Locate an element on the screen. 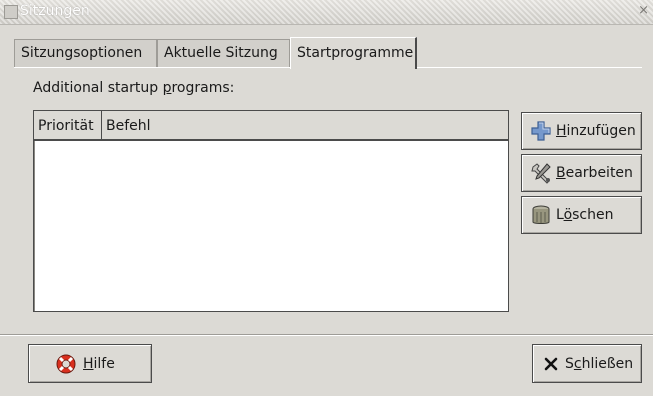 The height and width of the screenshot is (396, 653). delete-button-label: Löschen is located at coordinates (585, 215).